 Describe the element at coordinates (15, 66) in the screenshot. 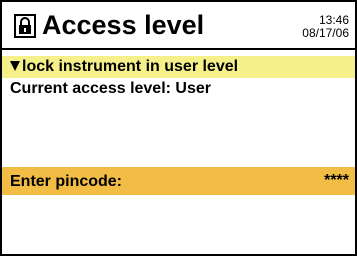

I see `dropdown-triangle-icon` at that location.